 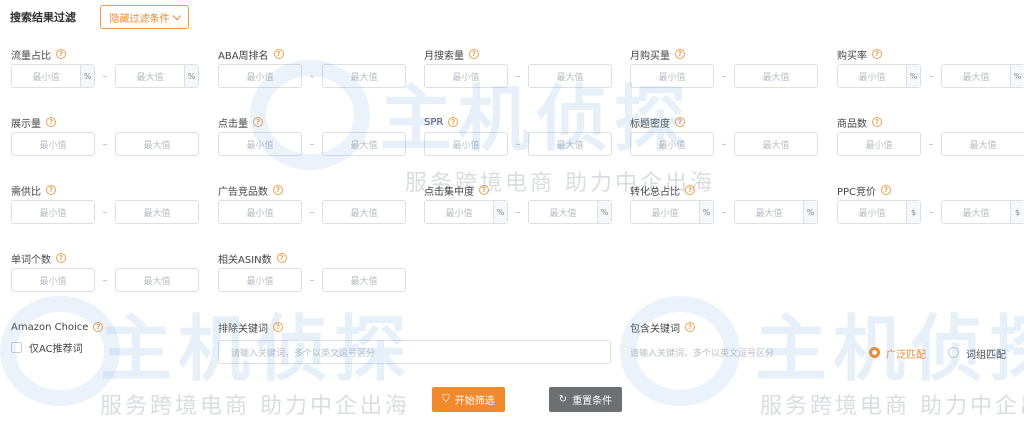 What do you see at coordinates (144, 17) in the screenshot?
I see `hide-filters-button: 隐藏过滤条件` at bounding box center [144, 17].